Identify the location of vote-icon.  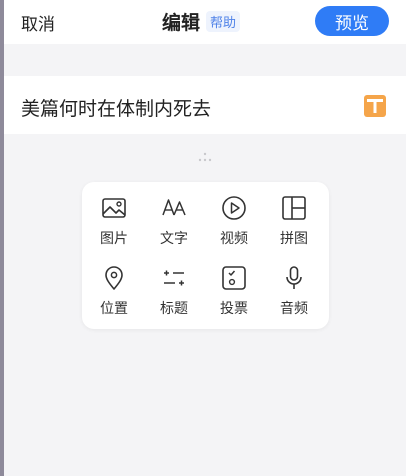
(234, 278).